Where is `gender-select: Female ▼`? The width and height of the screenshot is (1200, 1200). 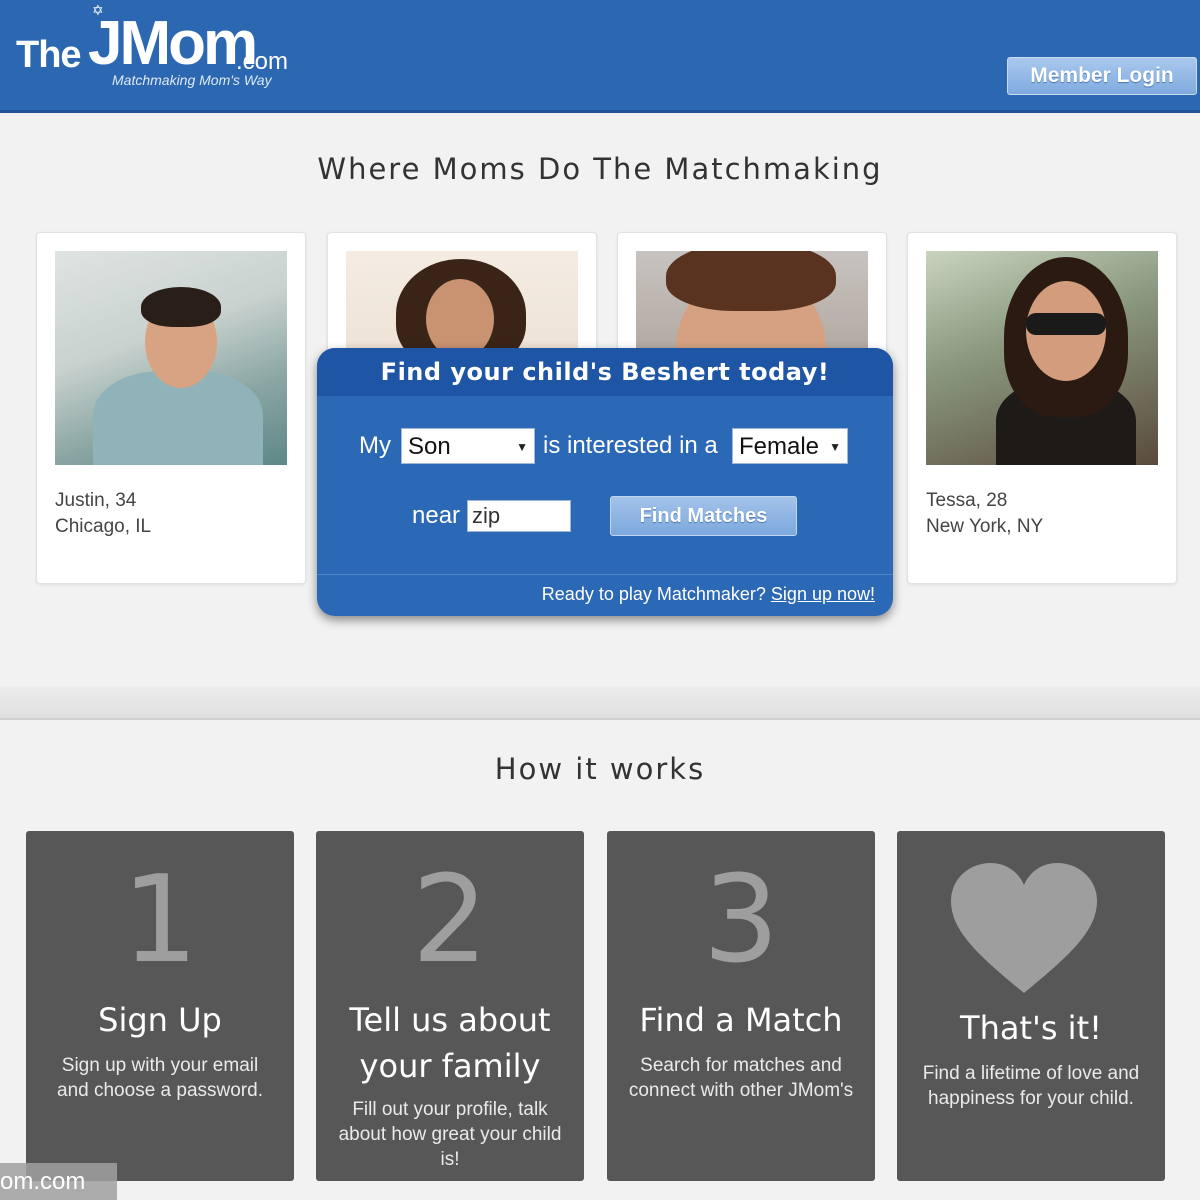
gender-select: Female ▼ is located at coordinates (790, 446).